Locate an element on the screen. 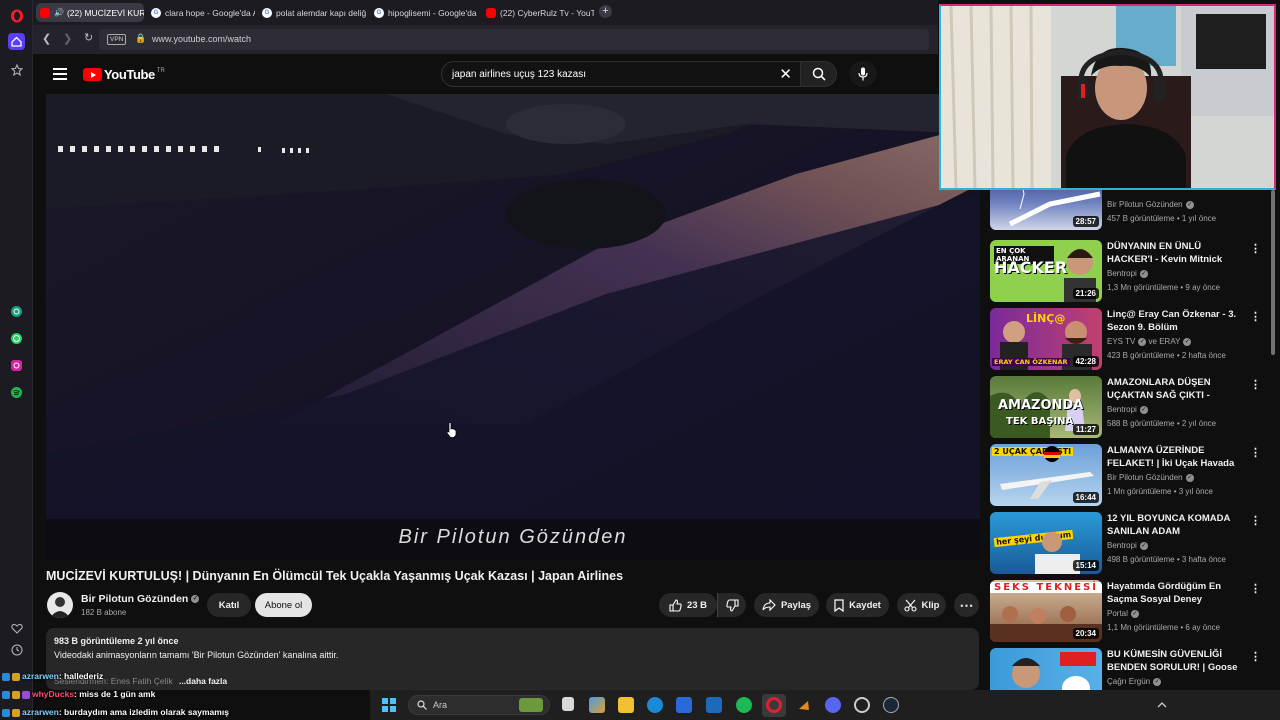  join-button: Katıl is located at coordinates (229, 605).